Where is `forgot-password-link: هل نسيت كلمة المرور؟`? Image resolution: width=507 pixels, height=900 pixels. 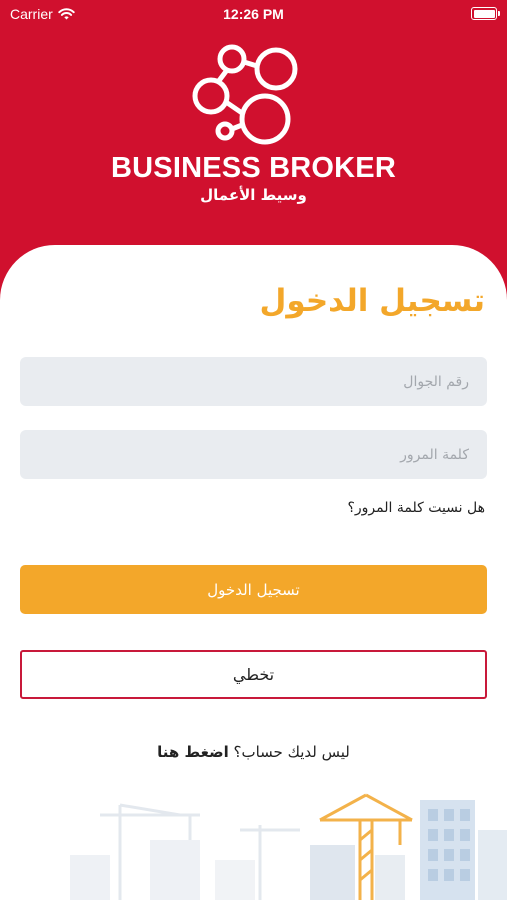
forgot-password-link: هل نسيت كلمة المرور؟ is located at coordinates (416, 508).